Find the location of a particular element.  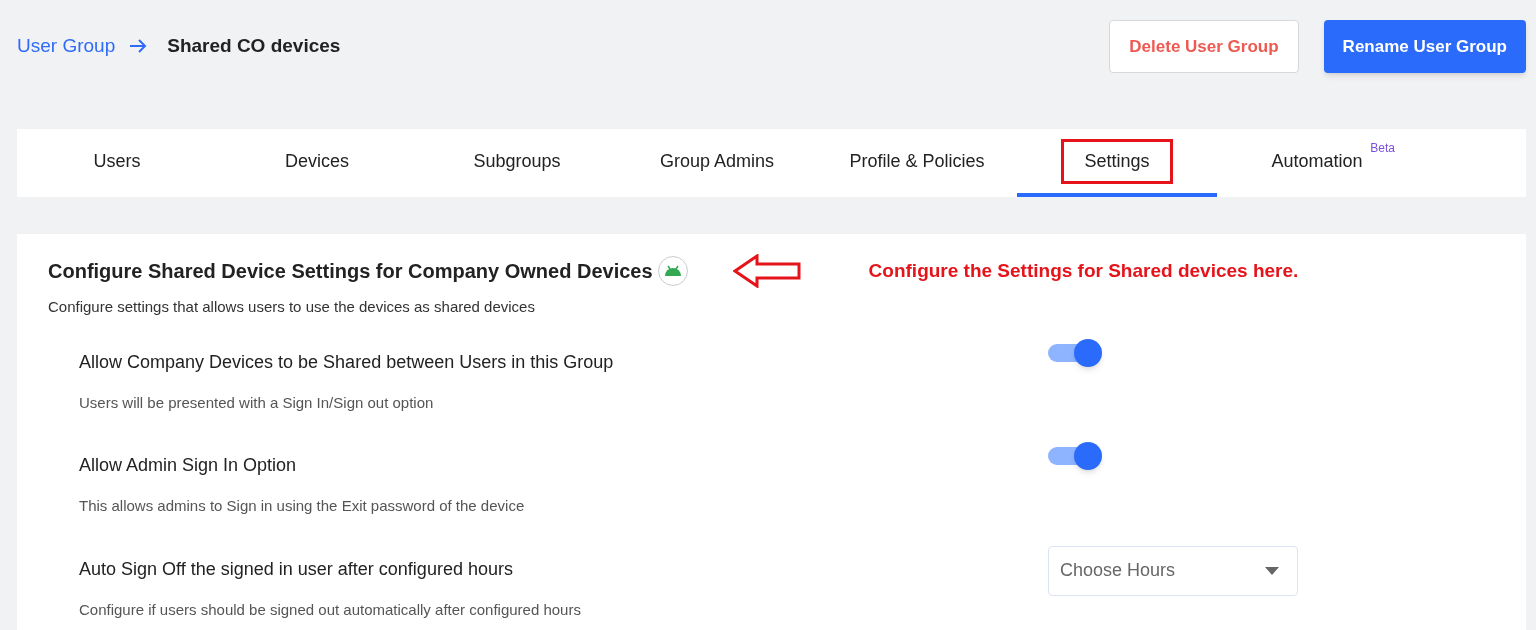

tab-label: Profile & Policies is located at coordinates (917, 161).